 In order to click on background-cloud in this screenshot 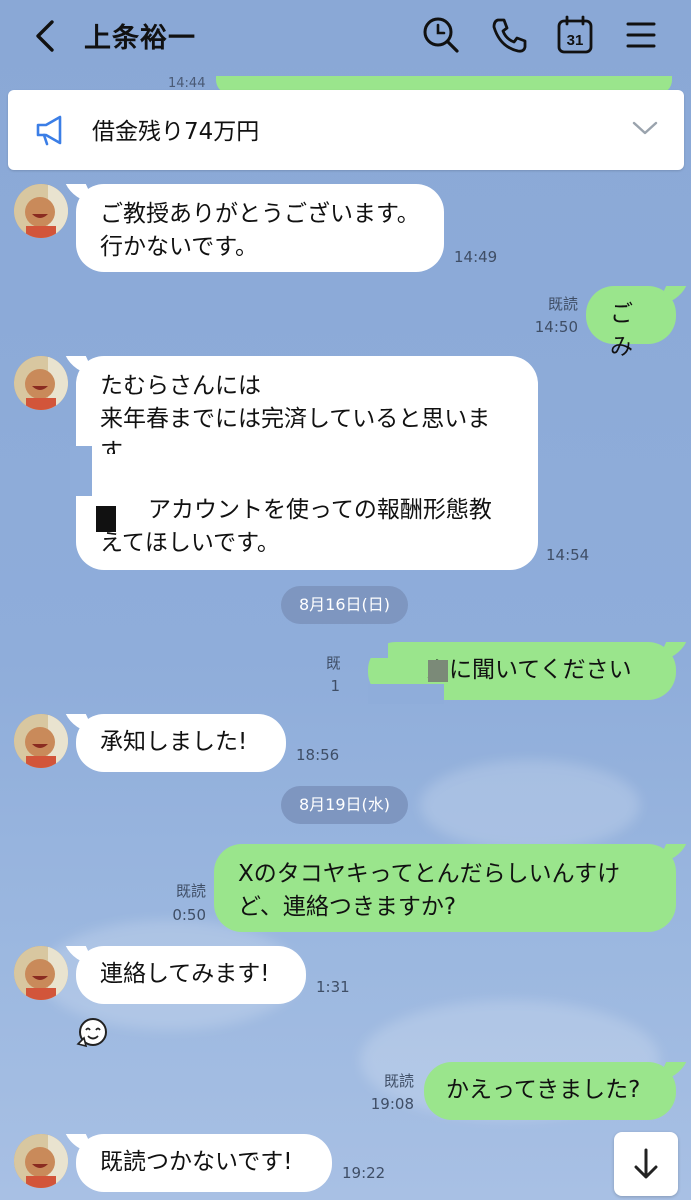, I will do `click(530, 805)`.